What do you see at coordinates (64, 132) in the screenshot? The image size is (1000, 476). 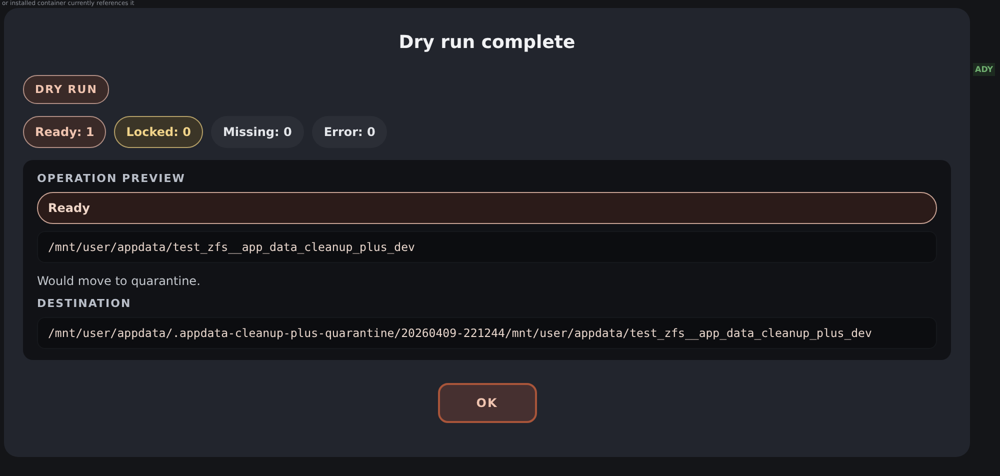 I see `count-chip: Ready: 1` at bounding box center [64, 132].